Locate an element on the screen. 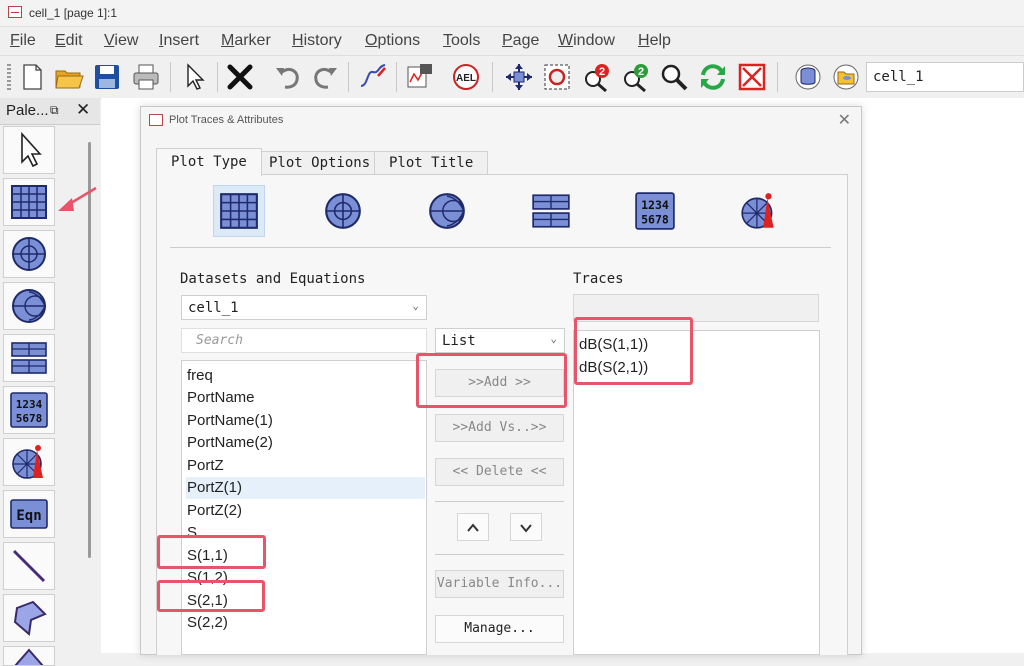 Image resolution: width=1024 pixels, height=666 pixels. undo-icon is located at coordinates (288, 77).